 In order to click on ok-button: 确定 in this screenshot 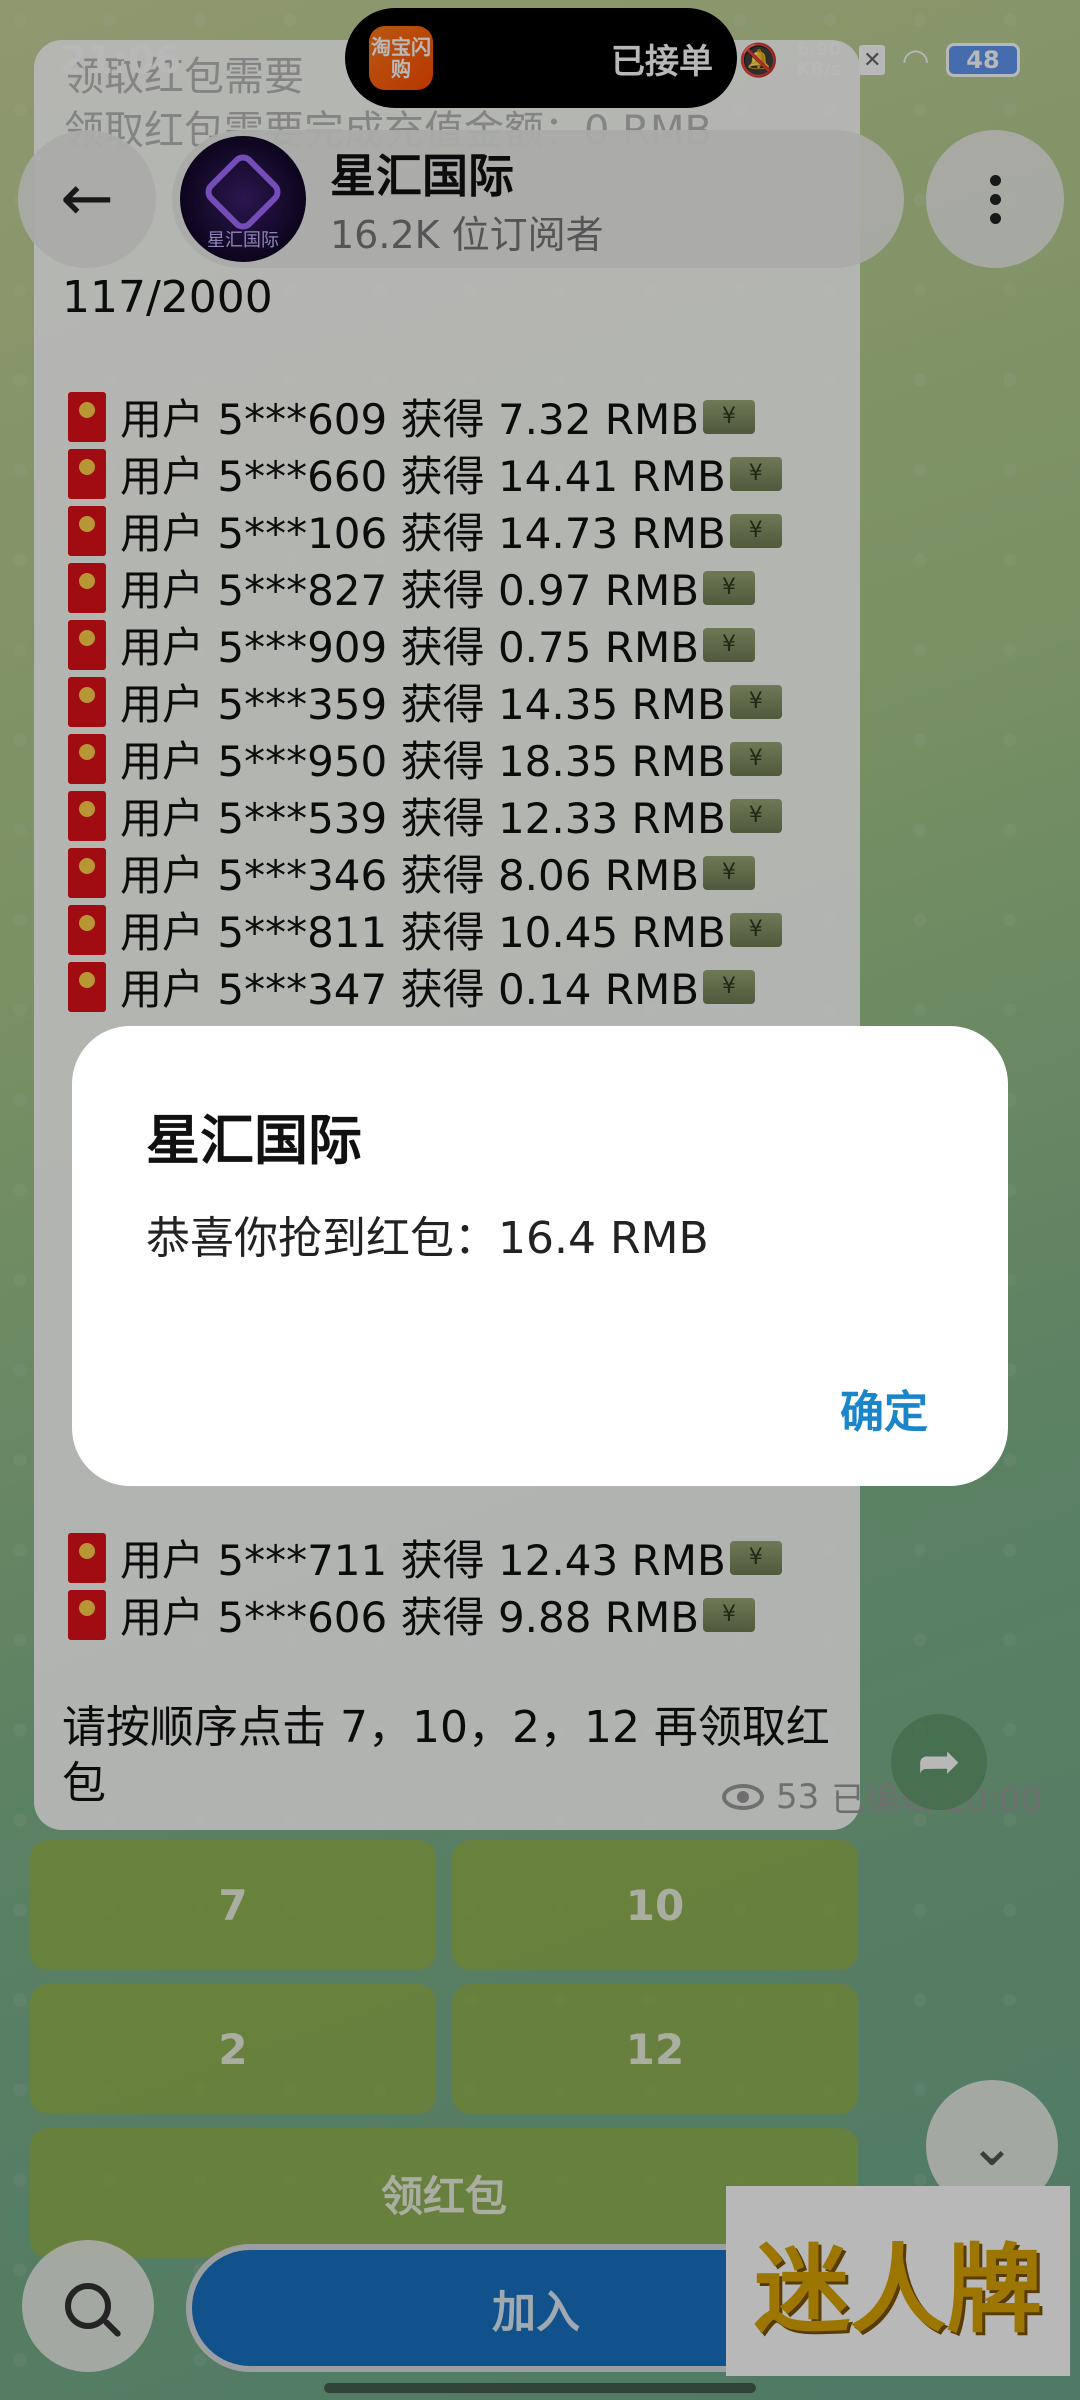, I will do `click(884, 1408)`.